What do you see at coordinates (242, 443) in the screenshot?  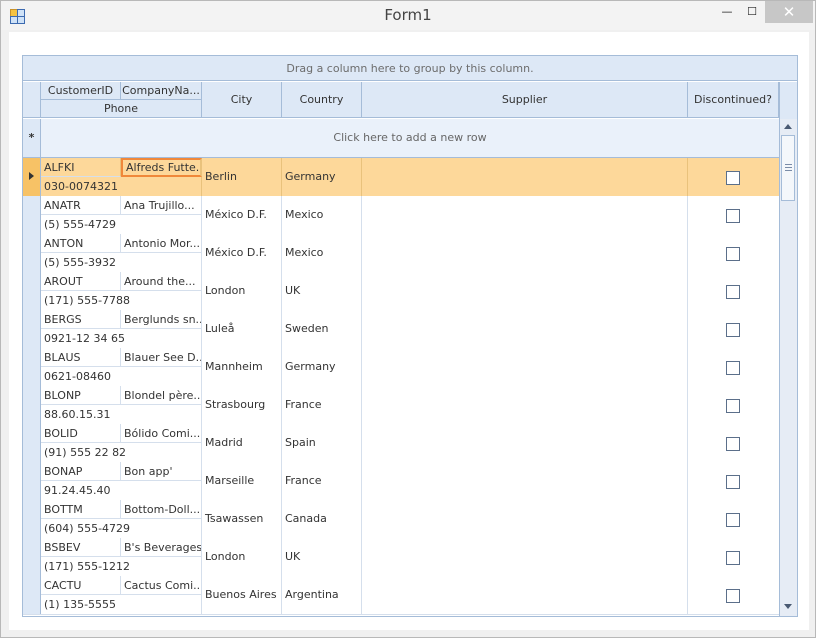 I see `cell-city: Madrid` at bounding box center [242, 443].